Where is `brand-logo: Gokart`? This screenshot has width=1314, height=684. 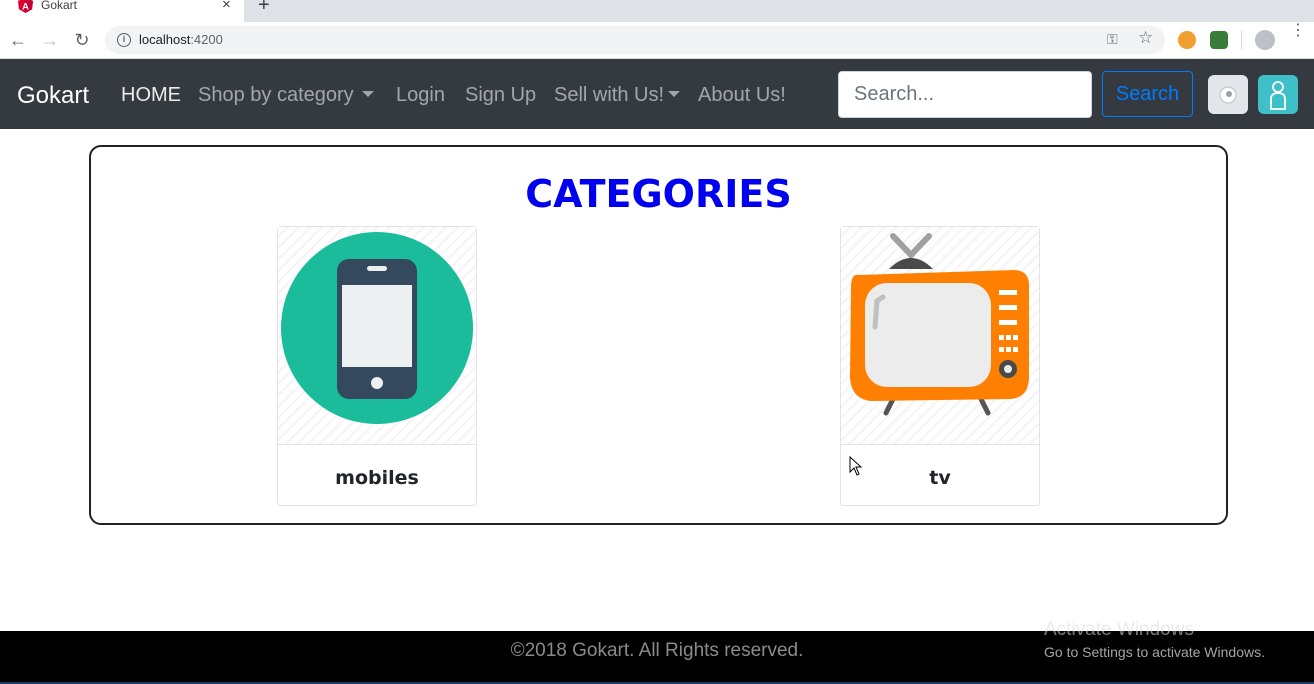
brand-logo: Gokart is located at coordinates (53, 96).